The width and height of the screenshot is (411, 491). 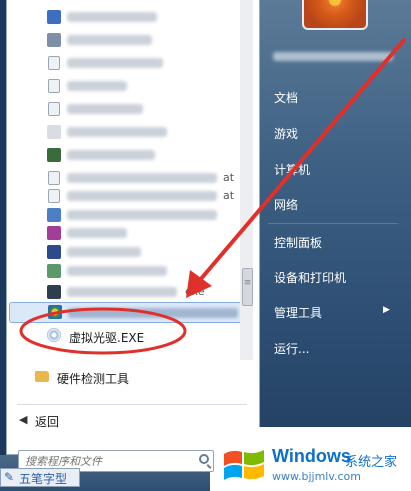 What do you see at coordinates (298, 242) in the screenshot?
I see `menu-item-control-panel: 控制面板` at bounding box center [298, 242].